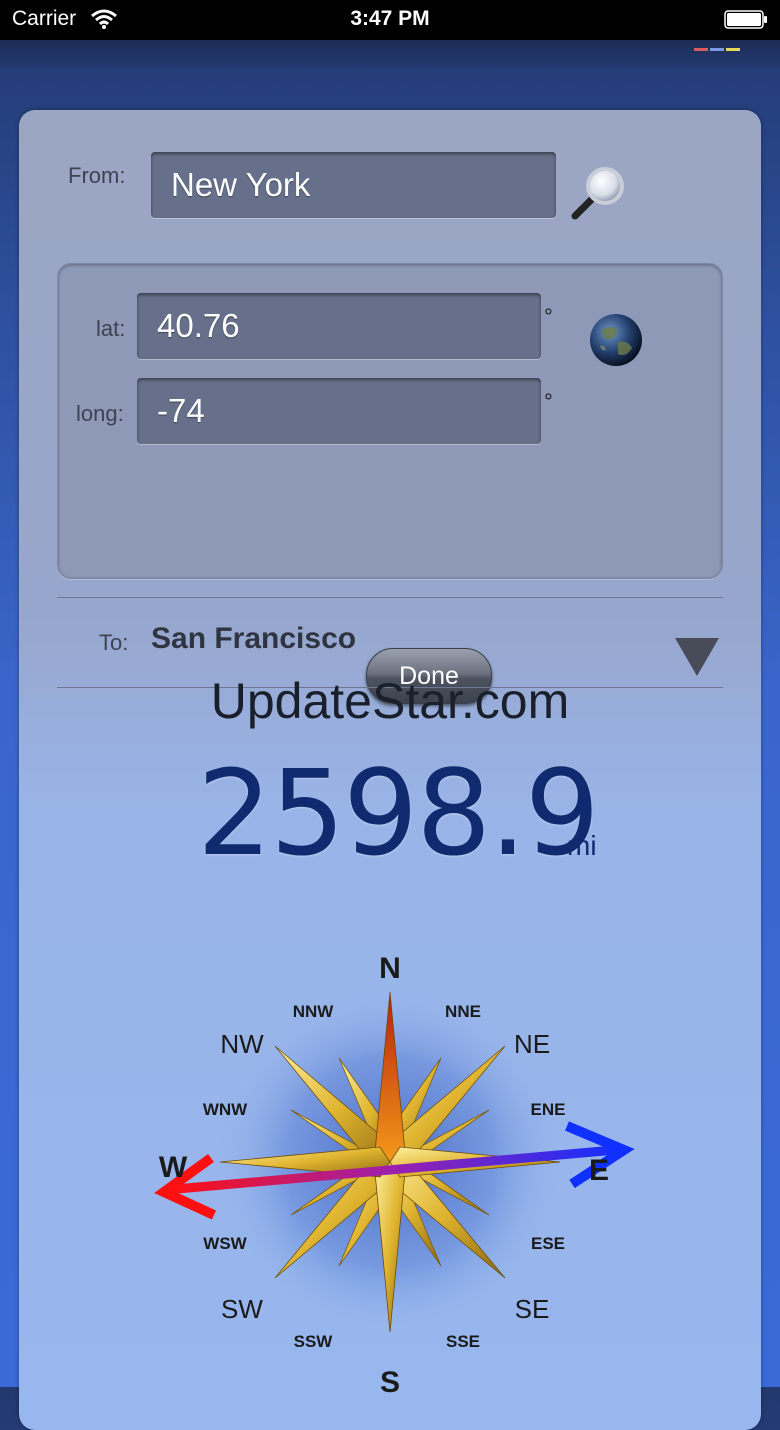 The width and height of the screenshot is (780, 1430). Describe the element at coordinates (598, 194) in the screenshot. I see `search-icon` at that location.